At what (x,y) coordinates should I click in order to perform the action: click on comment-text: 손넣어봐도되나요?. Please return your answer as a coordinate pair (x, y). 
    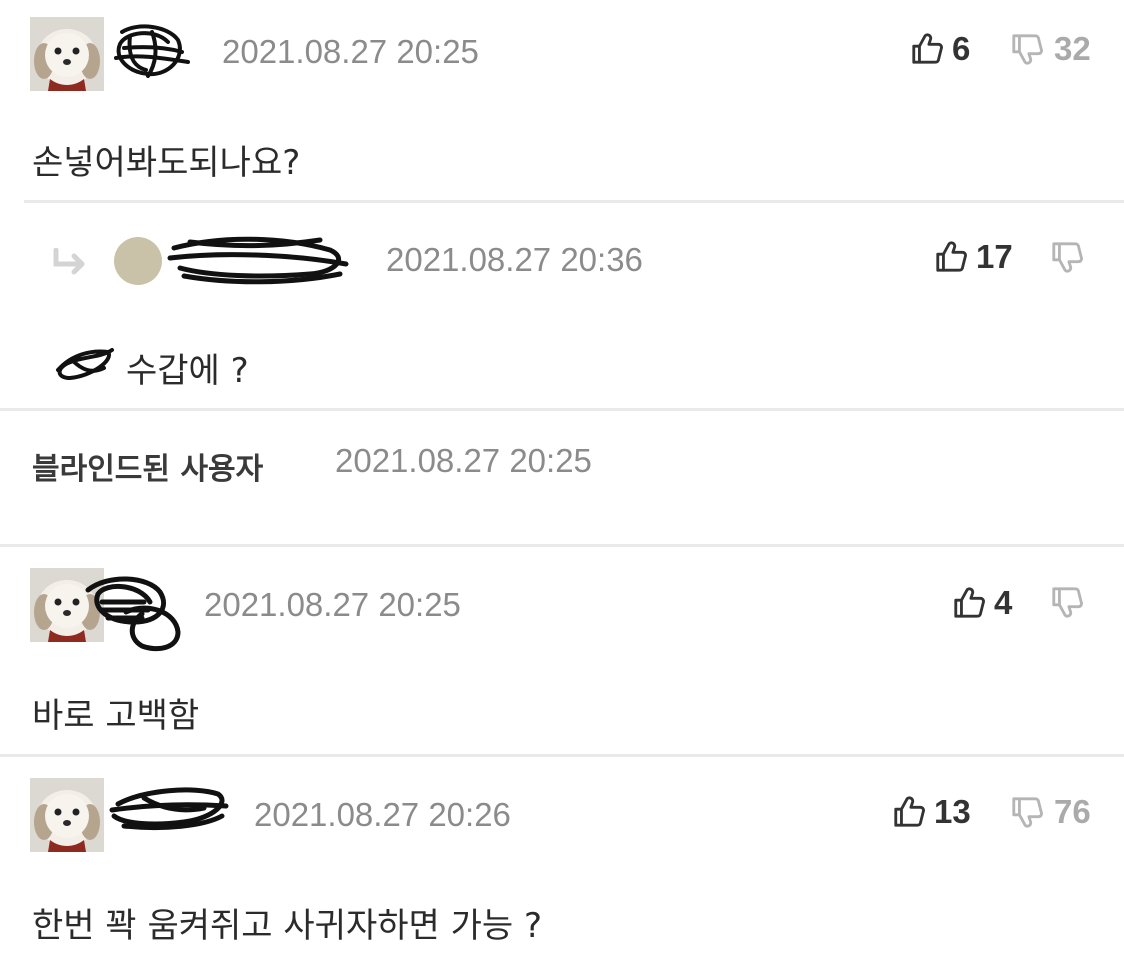
    Looking at the image, I should click on (166, 163).